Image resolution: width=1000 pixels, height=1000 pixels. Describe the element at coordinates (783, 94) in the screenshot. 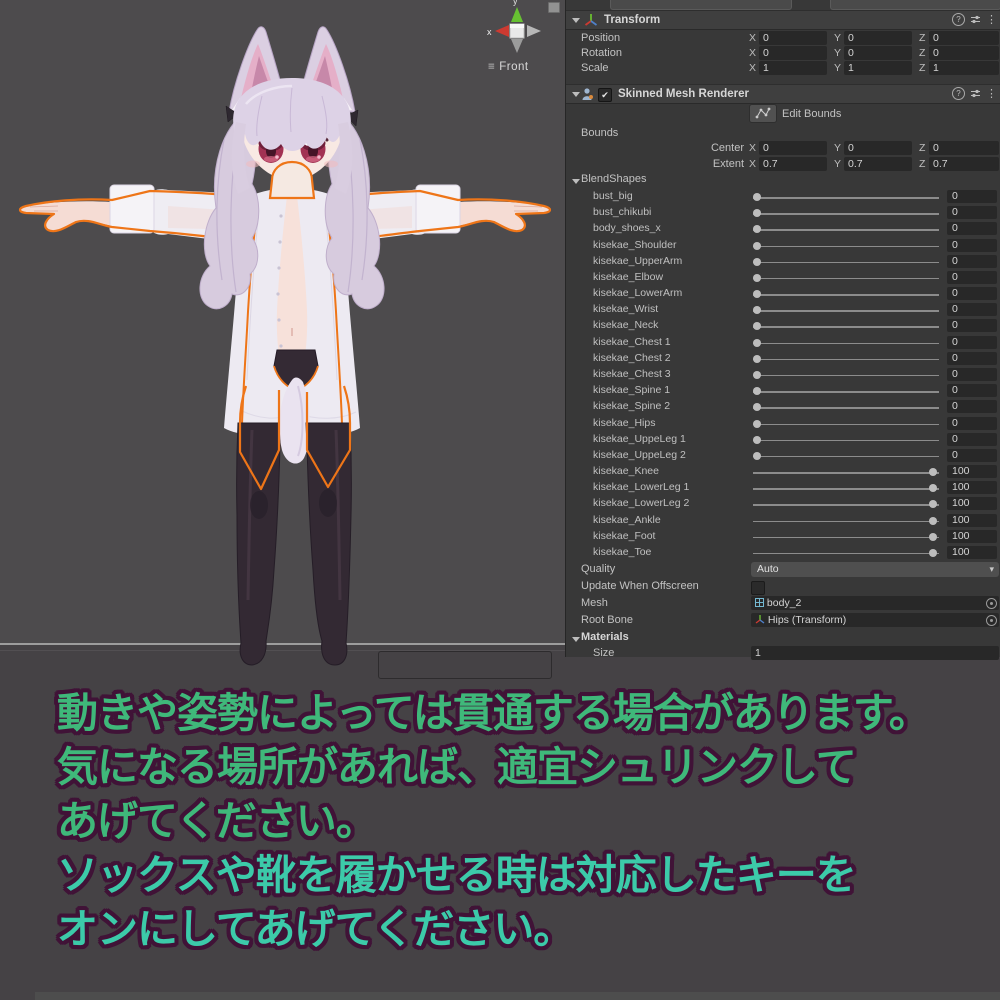

I see `smr-header: ✔ Skinned Mesh Renderer ? ⋮` at that location.